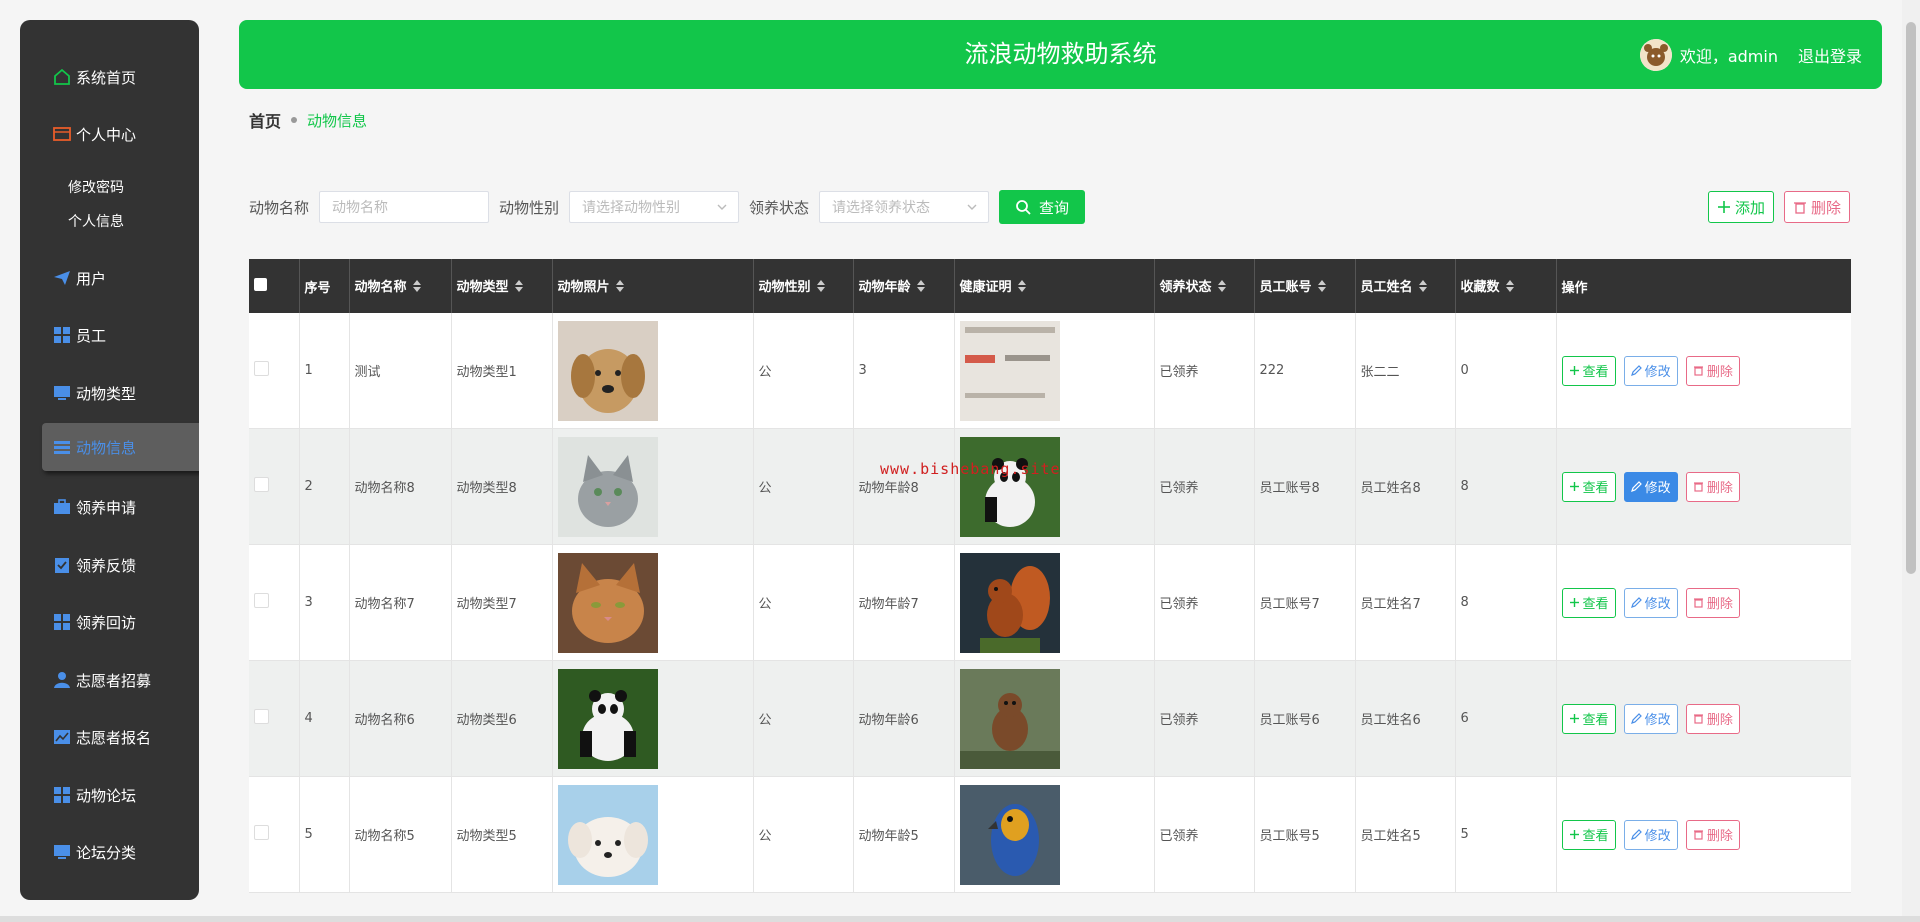 This screenshot has height=922, width=1920. I want to click on header-account: 员工账号, so click(1305, 286).